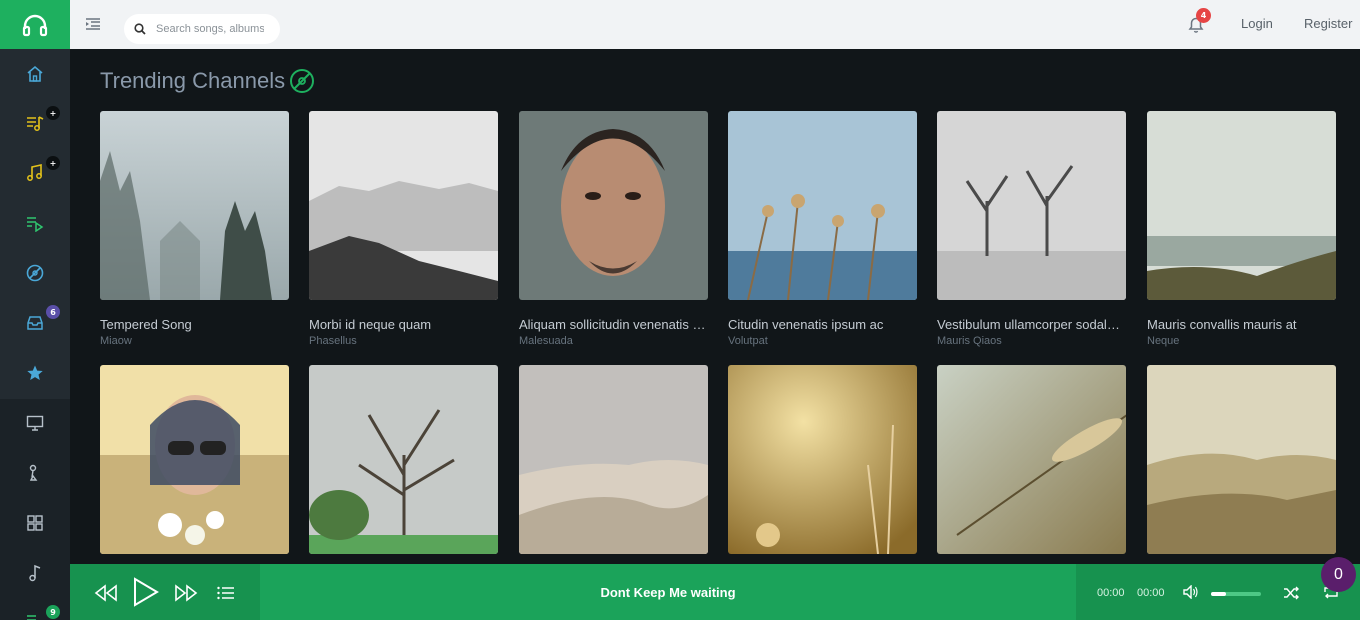 The height and width of the screenshot is (620, 1360). What do you see at coordinates (1291, 593) in the screenshot?
I see `shuffle-icon` at bounding box center [1291, 593].